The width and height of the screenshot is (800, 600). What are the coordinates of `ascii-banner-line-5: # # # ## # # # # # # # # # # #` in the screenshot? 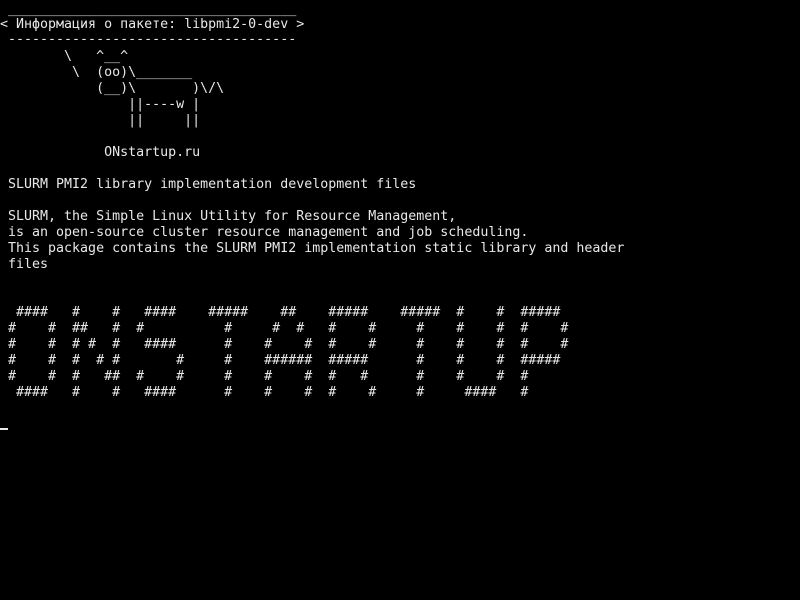 It's located at (264, 376).